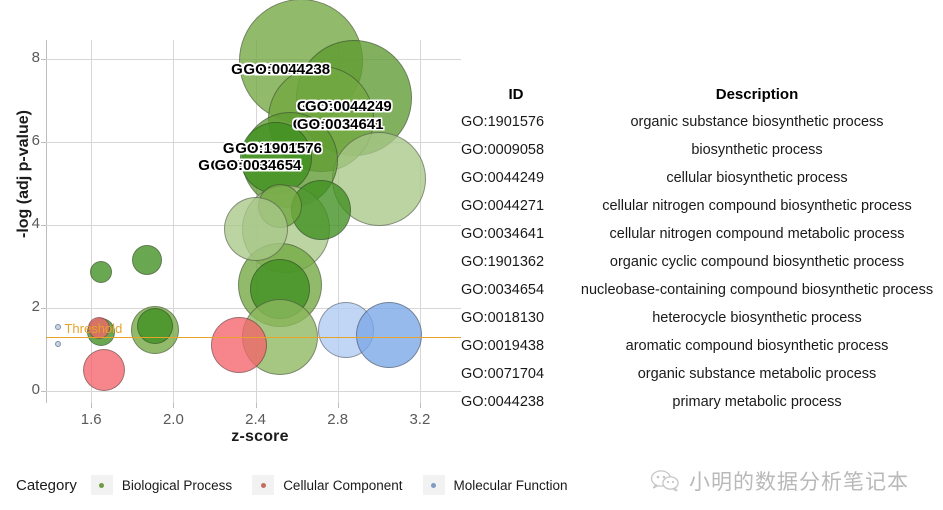  Describe the element at coordinates (420, 419) in the screenshot. I see `x-tick-label: 3.2` at that location.